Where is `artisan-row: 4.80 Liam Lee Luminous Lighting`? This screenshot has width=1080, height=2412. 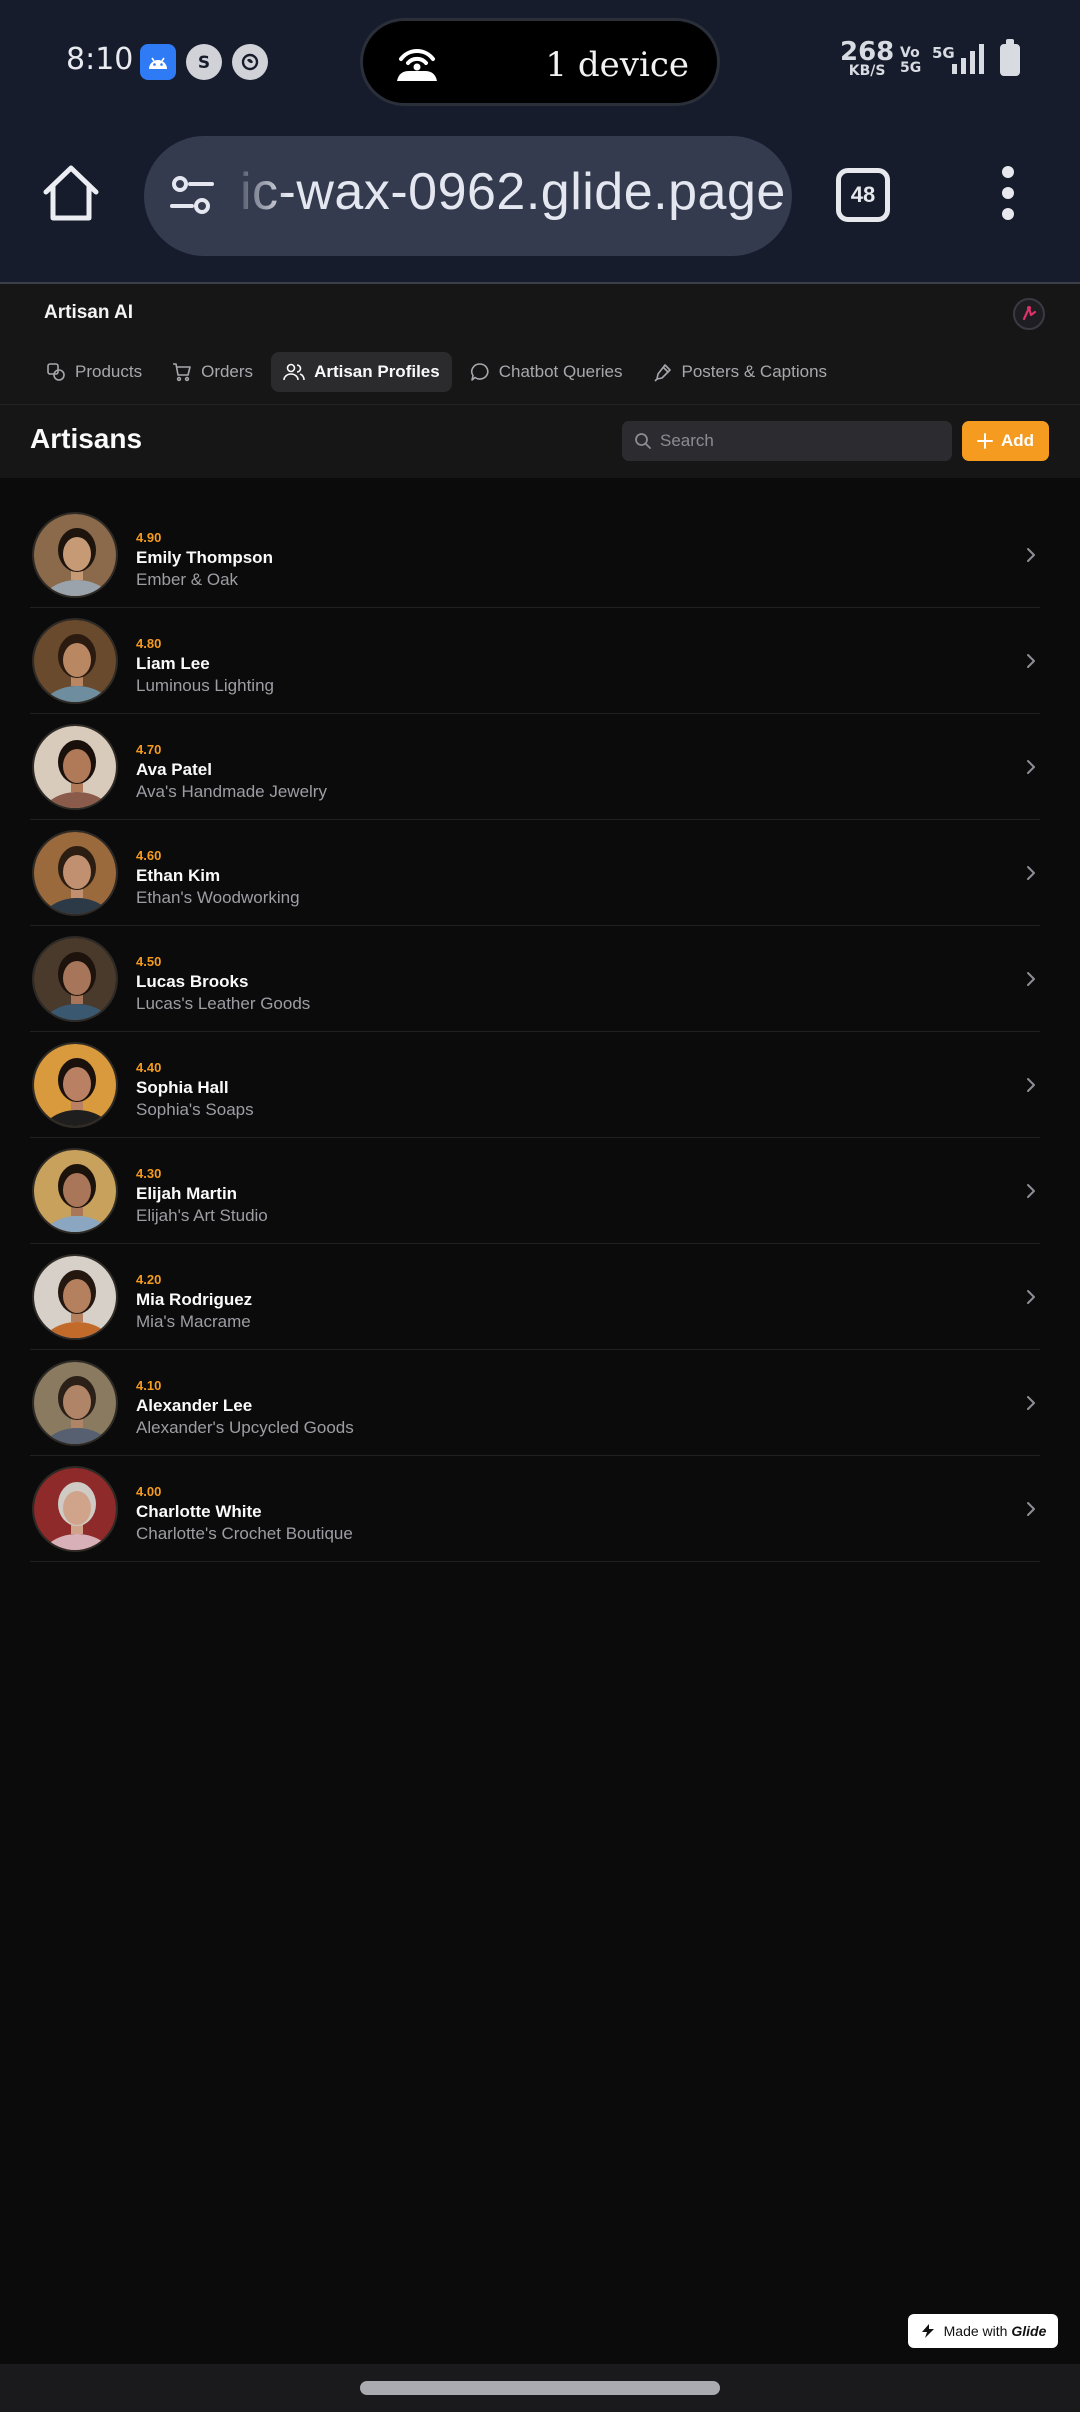 artisan-row: 4.80 Liam Lee Luminous Lighting is located at coordinates (535, 661).